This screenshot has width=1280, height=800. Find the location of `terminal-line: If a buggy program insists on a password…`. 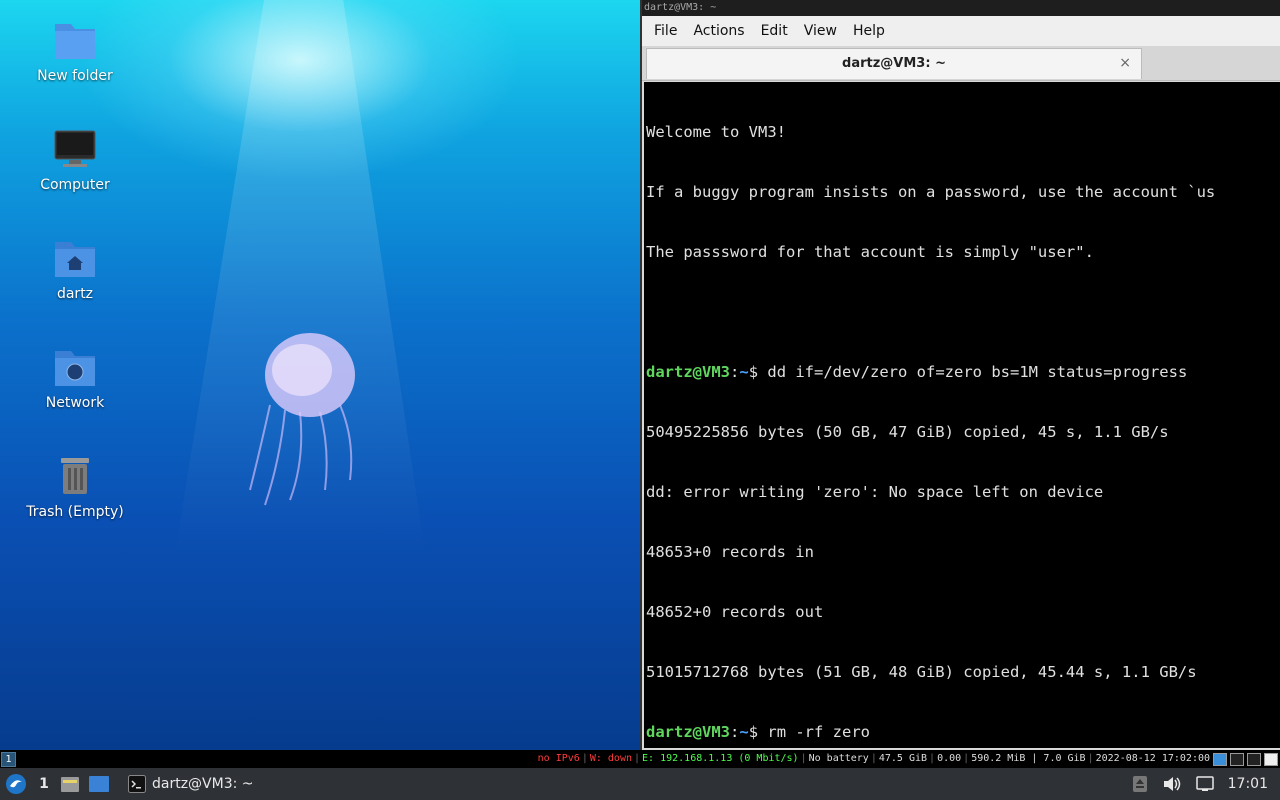

terminal-line: If a buggy program insists on a password… is located at coordinates (931, 192).